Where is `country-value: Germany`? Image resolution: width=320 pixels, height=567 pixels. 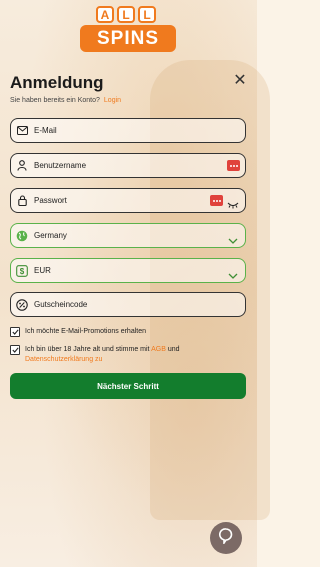
country-value: Germany is located at coordinates (50, 235).